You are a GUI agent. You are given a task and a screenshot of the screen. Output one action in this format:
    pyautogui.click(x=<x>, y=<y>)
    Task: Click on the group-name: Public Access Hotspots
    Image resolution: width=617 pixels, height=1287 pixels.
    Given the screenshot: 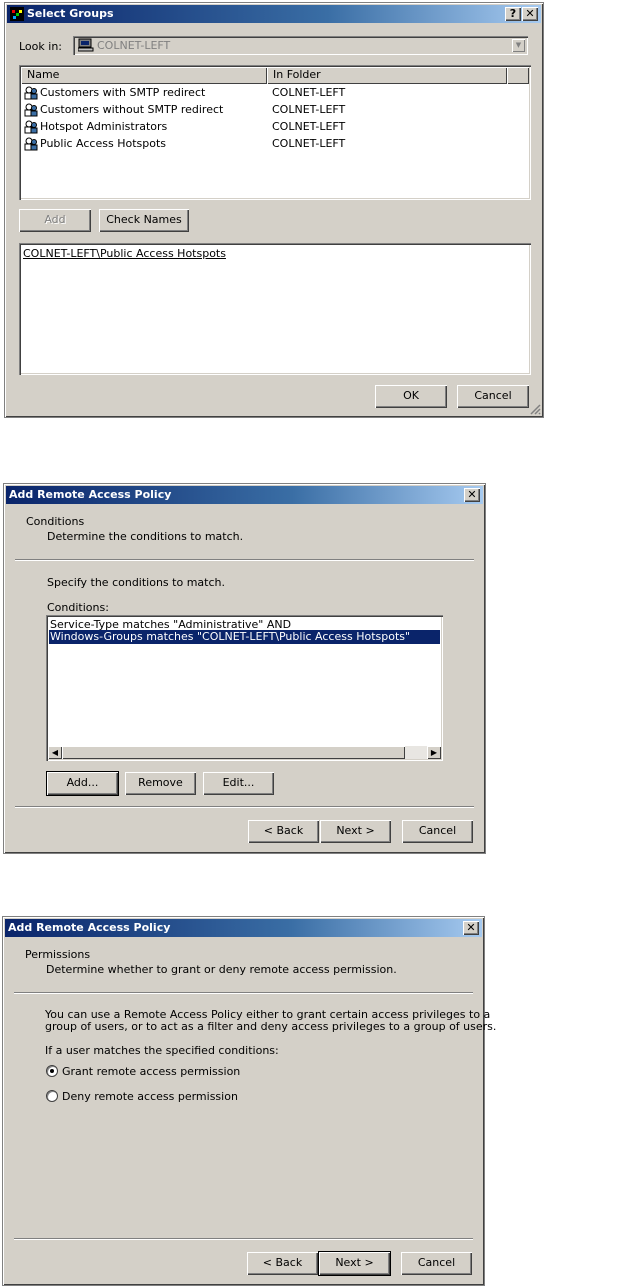 What is the action you would take?
    pyautogui.click(x=103, y=143)
    